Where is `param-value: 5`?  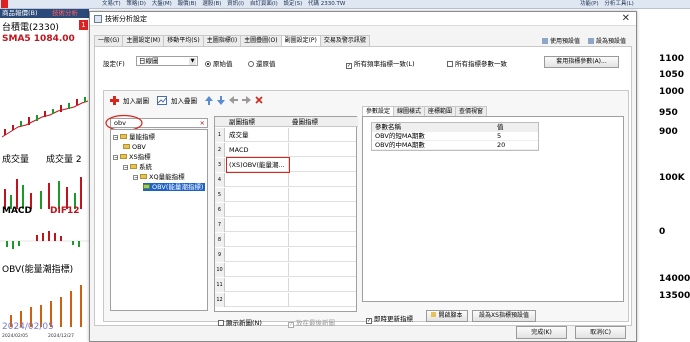
param-value: 5 is located at coordinates (499, 136).